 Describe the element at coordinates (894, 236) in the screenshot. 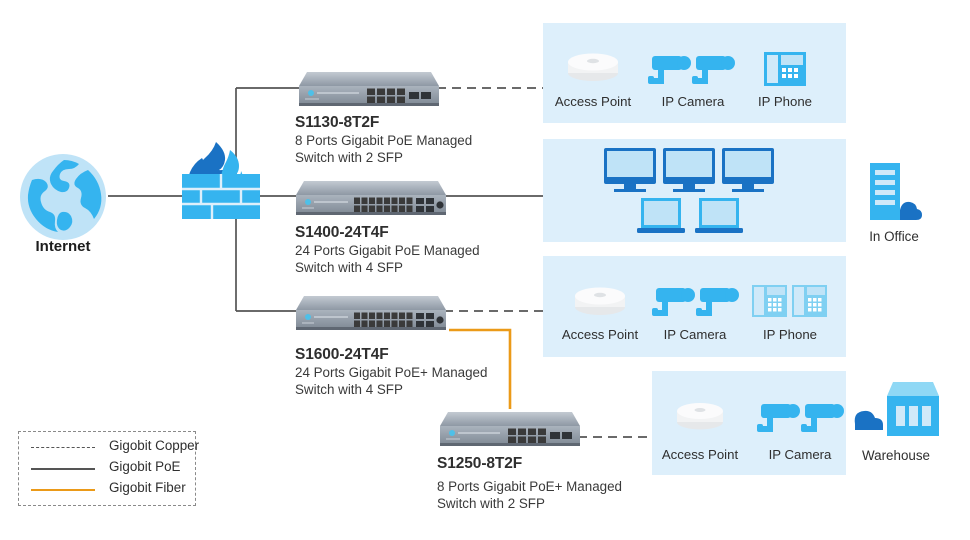

I see `in-office-label: In Office` at that location.